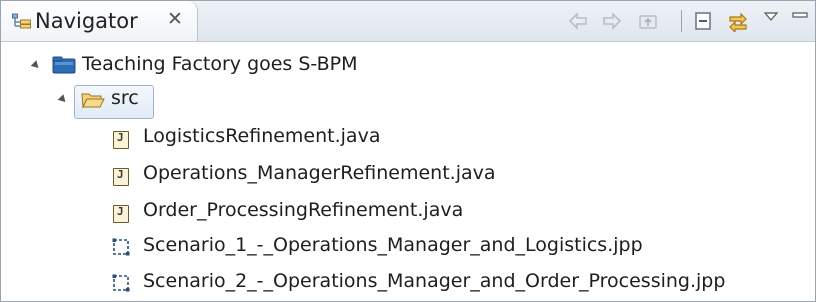 Image resolution: width=816 pixels, height=302 pixels. I want to click on project-label: Teaching Factory goes S-BPM, so click(220, 64).